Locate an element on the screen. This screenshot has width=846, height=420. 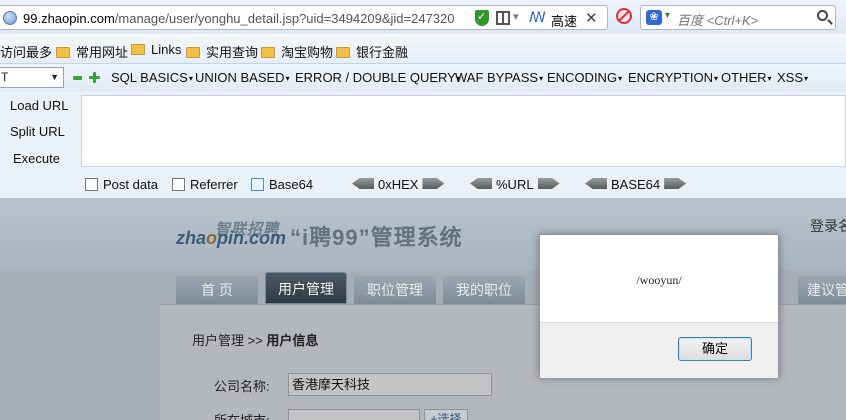
site-logo: zhaopin.com is located at coordinates (231, 238).